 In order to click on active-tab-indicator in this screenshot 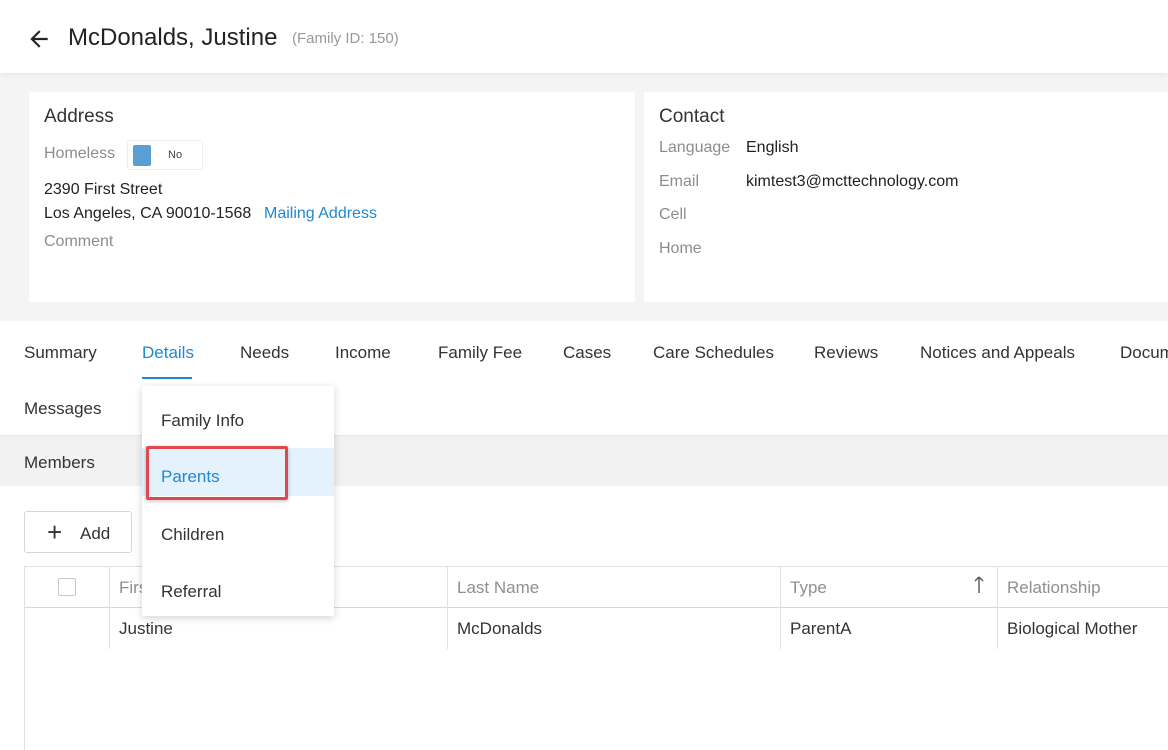, I will do `click(167, 378)`.